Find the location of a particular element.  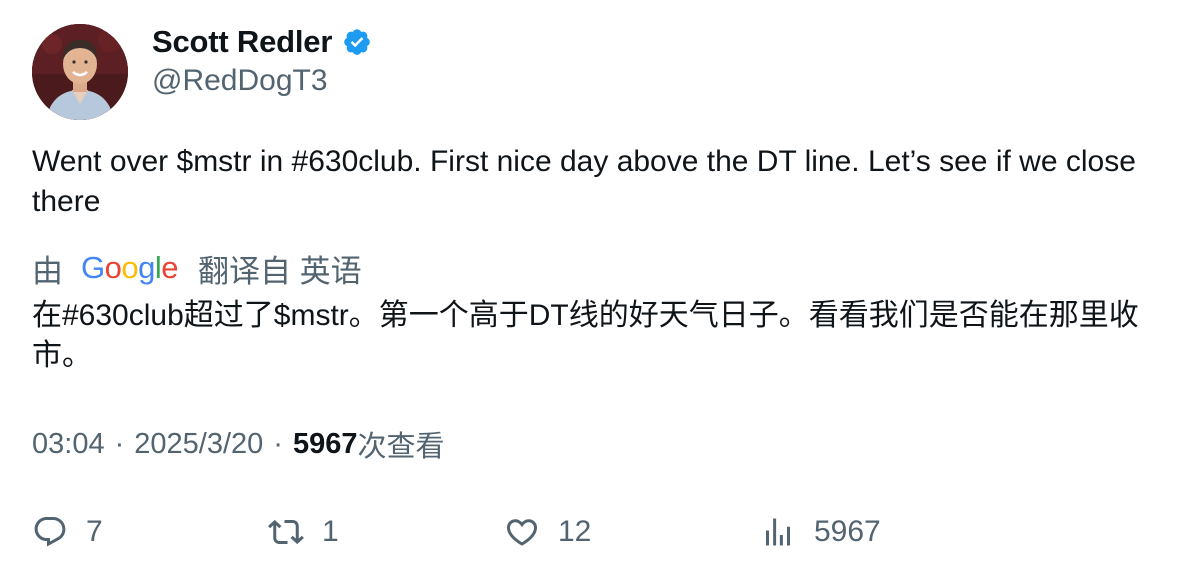

google-logo: Google is located at coordinates (130, 267).